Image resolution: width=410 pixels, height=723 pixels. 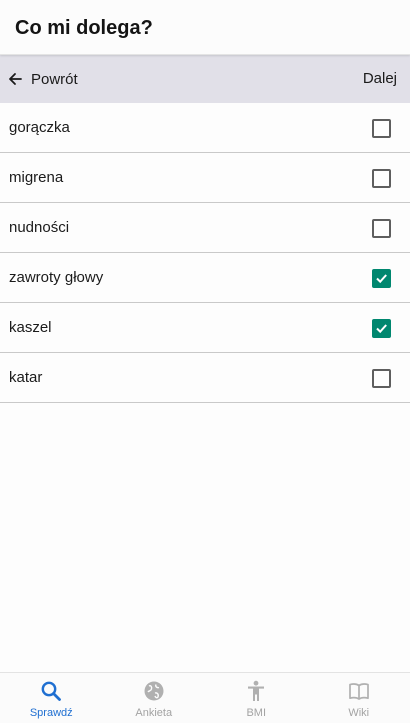 I want to click on tab-wiki: Wiki, so click(x=359, y=698).